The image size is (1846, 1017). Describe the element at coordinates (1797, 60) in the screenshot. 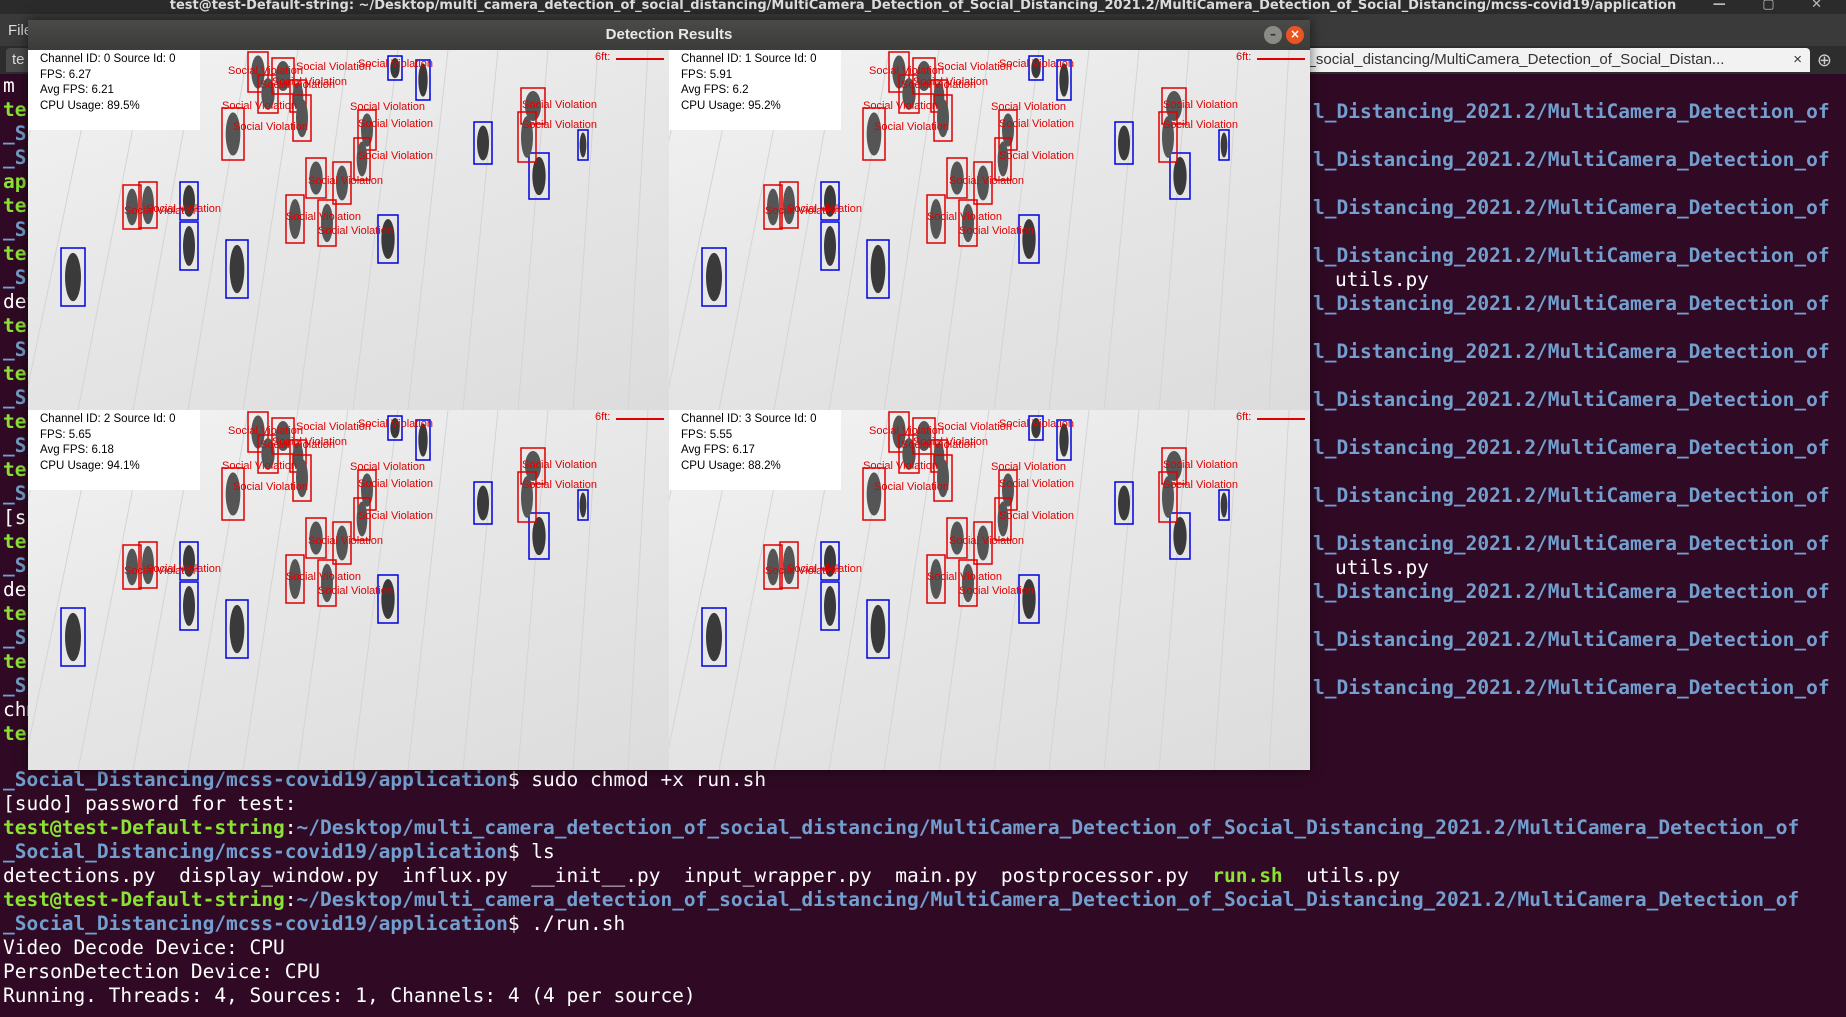

I see `tab-close-icon: ×` at that location.